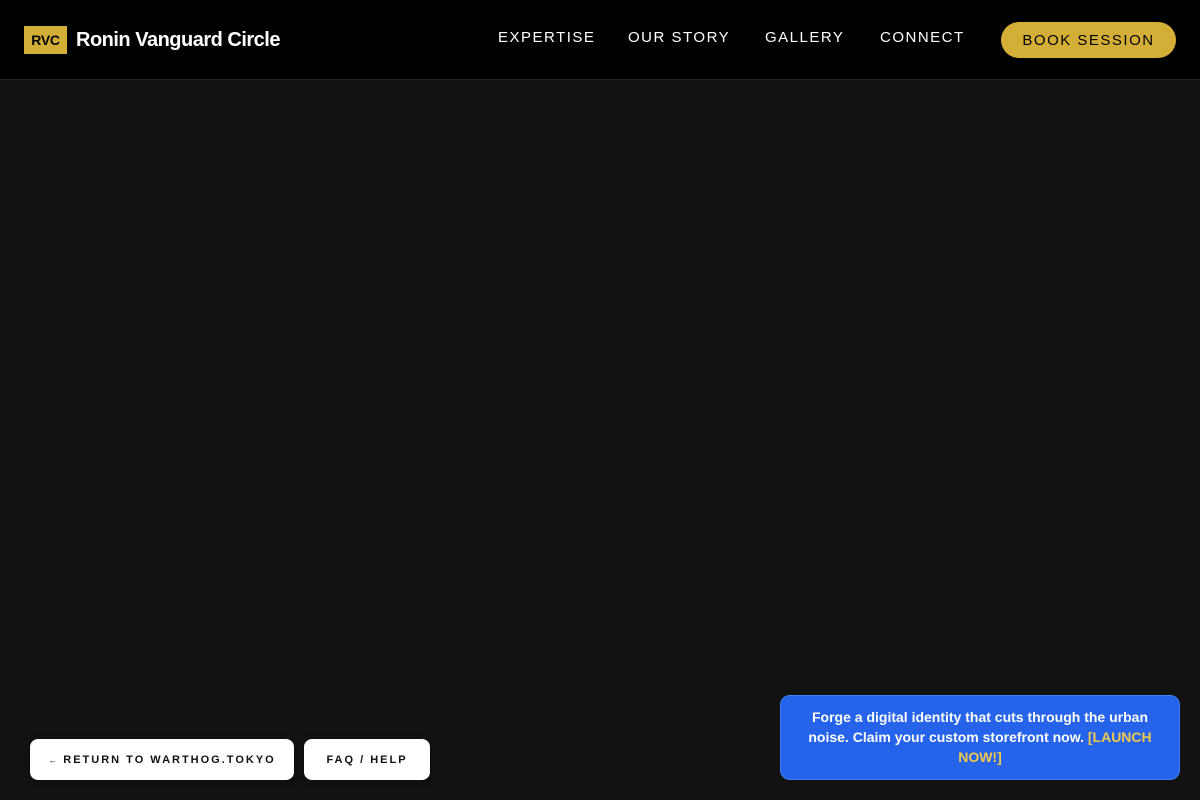 Image resolution: width=1200 pixels, height=800 pixels. I want to click on left-arrow-icon: ←, so click(53, 759).